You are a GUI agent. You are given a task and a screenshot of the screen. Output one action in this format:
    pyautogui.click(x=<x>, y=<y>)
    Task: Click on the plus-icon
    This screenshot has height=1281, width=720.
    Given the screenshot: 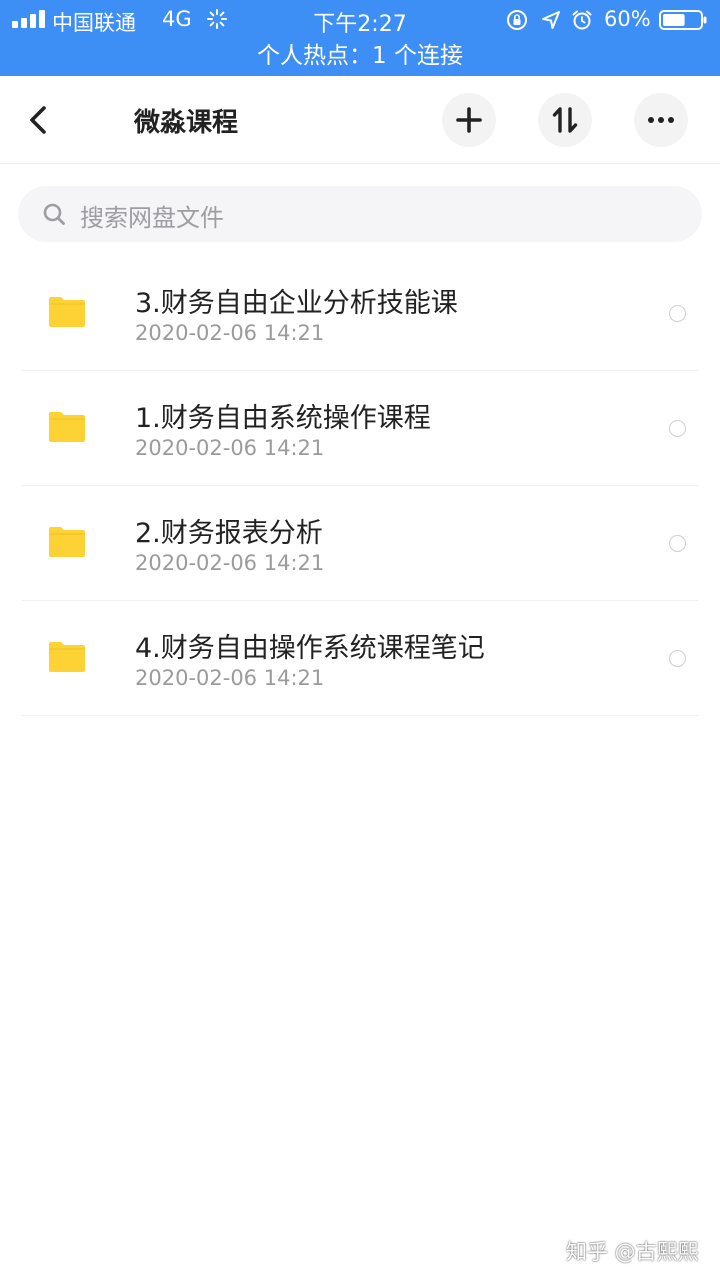 What is the action you would take?
    pyautogui.click(x=469, y=120)
    